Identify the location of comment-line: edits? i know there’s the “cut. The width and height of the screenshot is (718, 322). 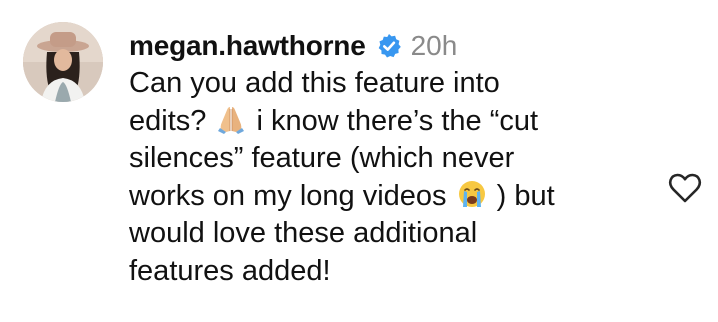
(389, 122).